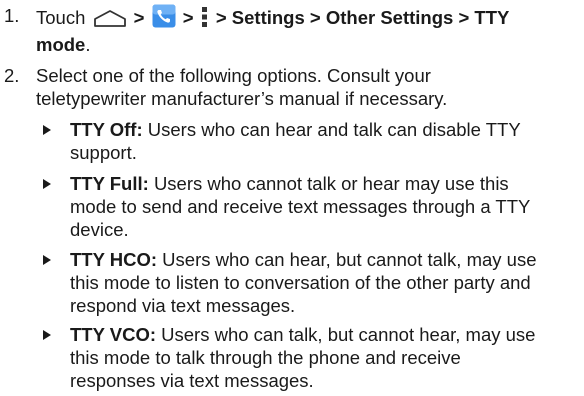  What do you see at coordinates (110, 20) in the screenshot?
I see `home-icon` at bounding box center [110, 20].